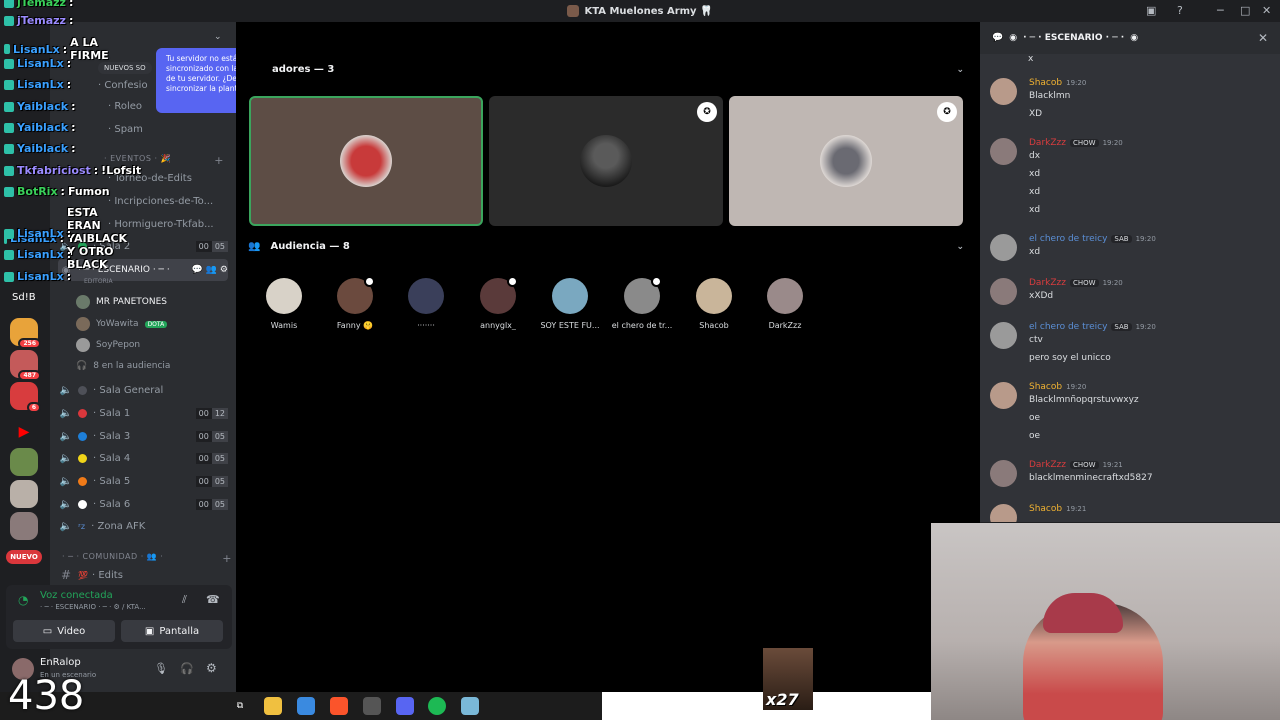 Image resolution: width=1280 pixels, height=720 pixels. I want to click on message-header: el chero de treicy SAB 19:20, so click(1092, 239).